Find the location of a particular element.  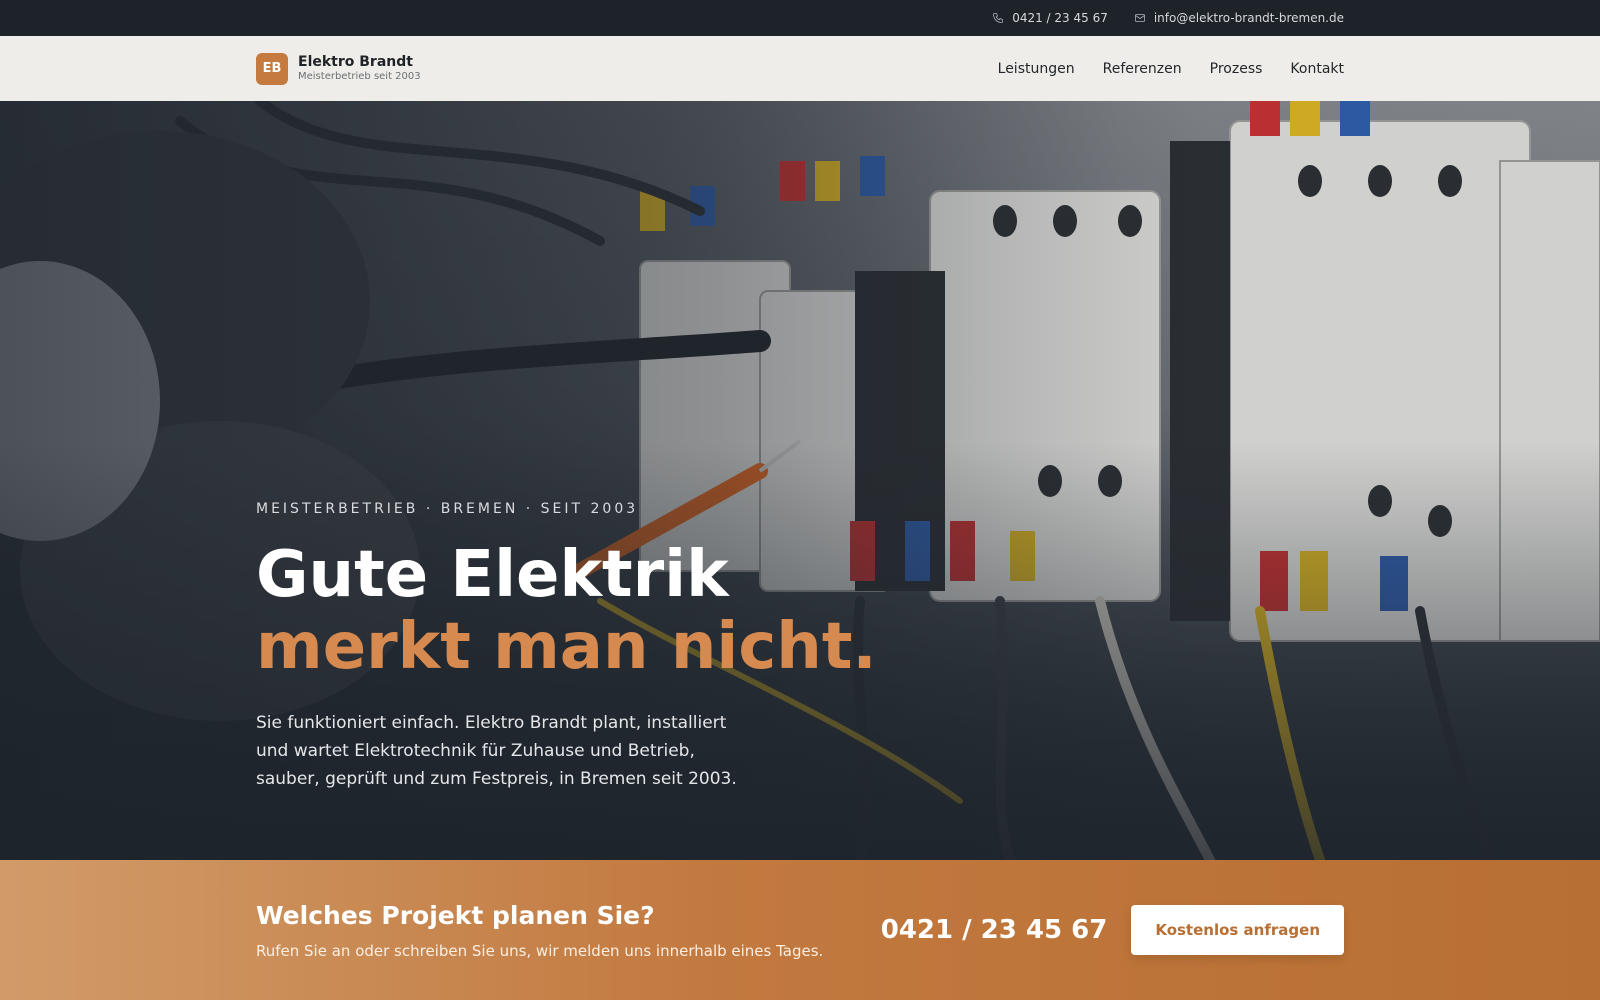

hero-eyebrow: MEISTERBETRIEB · BREMEN · SEIT 2003 is located at coordinates (447, 509).